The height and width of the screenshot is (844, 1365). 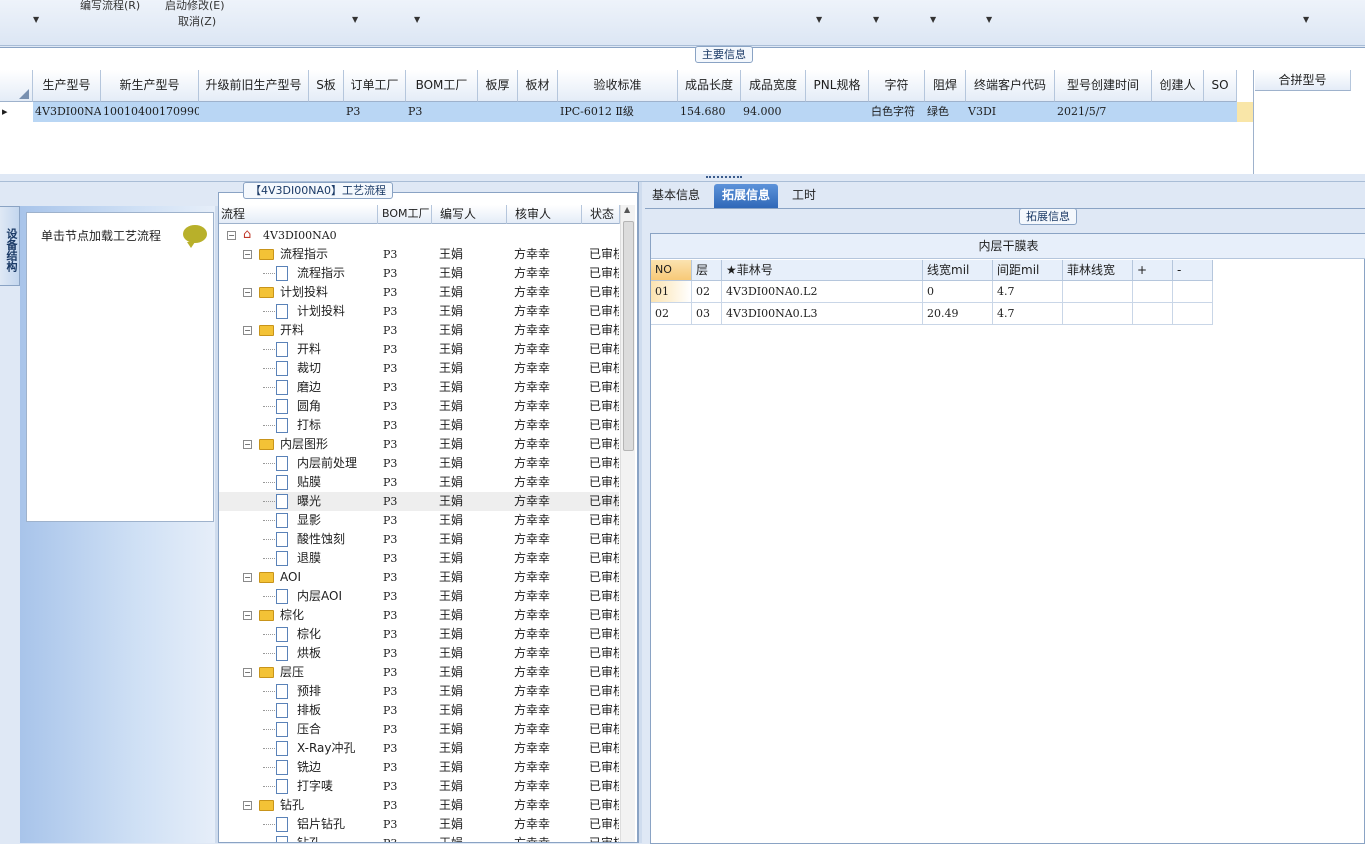 What do you see at coordinates (419, 729) in the screenshot?
I see `tree-leaf-node: 压合 P3 王娟 方幸幸 已审核` at bounding box center [419, 729].